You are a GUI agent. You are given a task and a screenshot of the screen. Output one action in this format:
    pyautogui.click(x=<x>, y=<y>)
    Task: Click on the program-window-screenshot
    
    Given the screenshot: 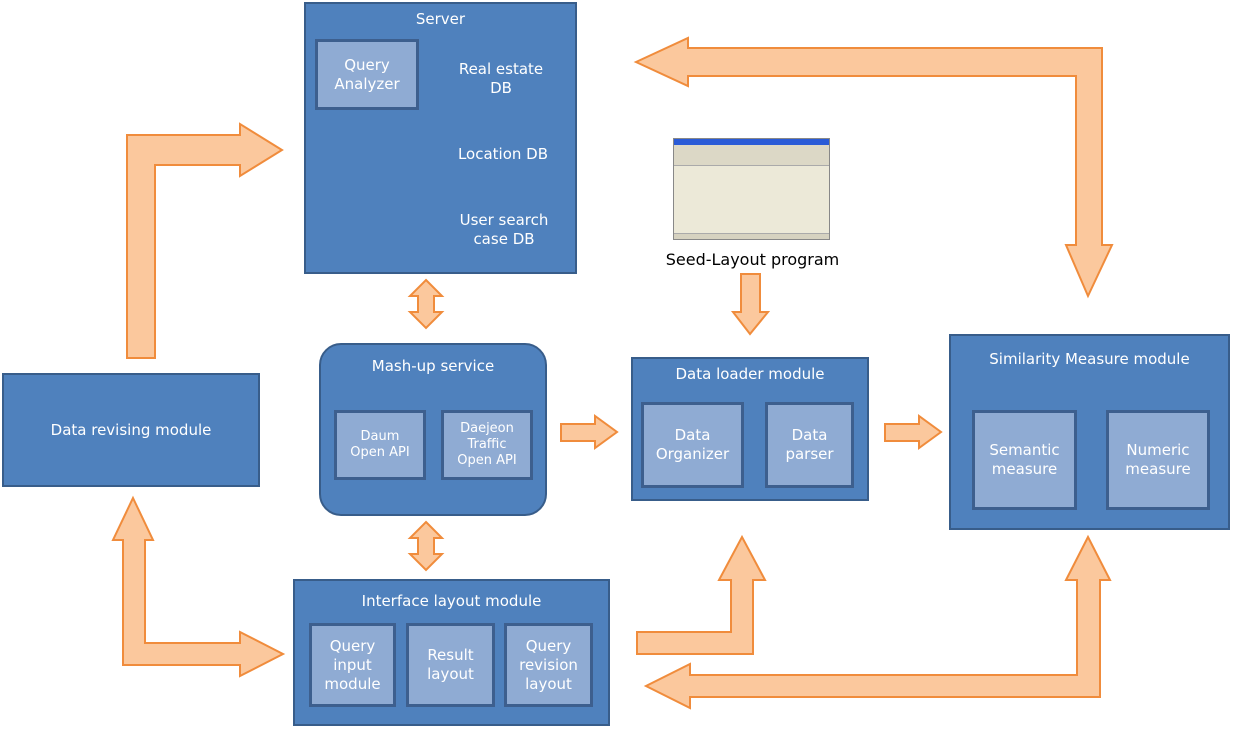 What is the action you would take?
    pyautogui.click(x=751, y=189)
    